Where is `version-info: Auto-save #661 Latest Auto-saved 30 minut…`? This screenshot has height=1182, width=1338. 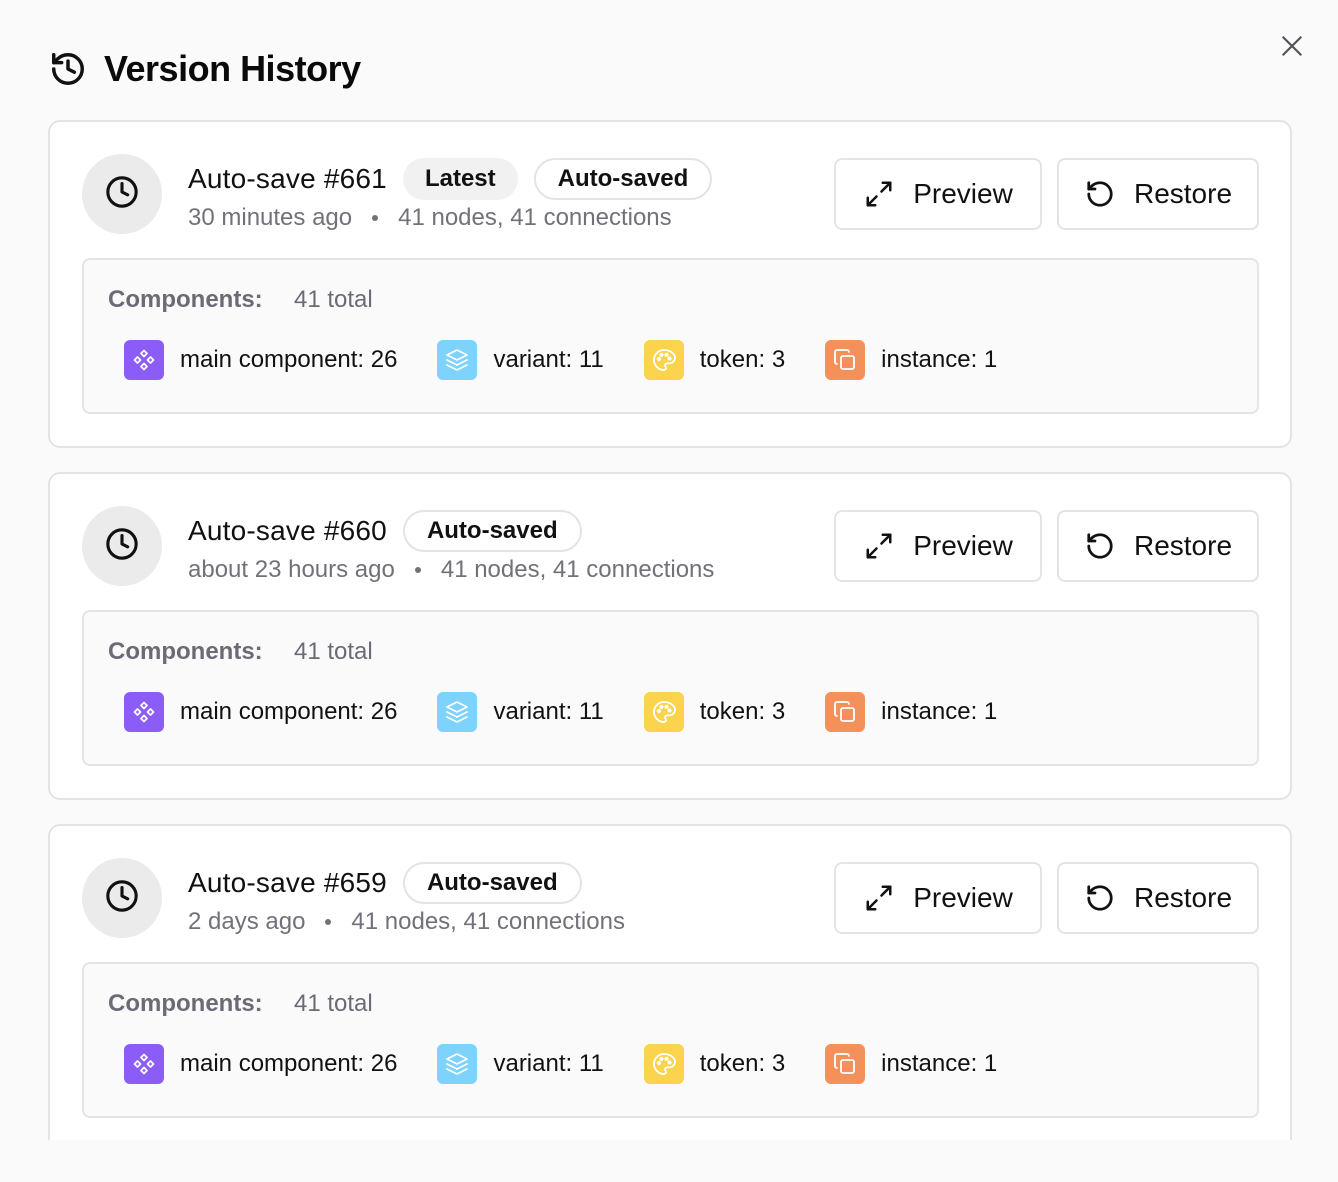
version-info: Auto-save #661 Latest Auto-saved 30 minut… is located at coordinates (458, 196).